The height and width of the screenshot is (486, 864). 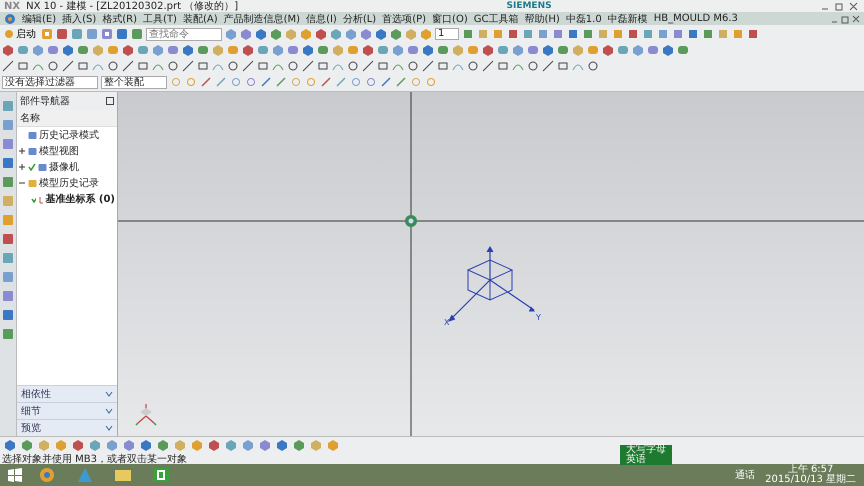 I want to click on assembly-scope-dropdown: 整个装配, so click(x=134, y=82).